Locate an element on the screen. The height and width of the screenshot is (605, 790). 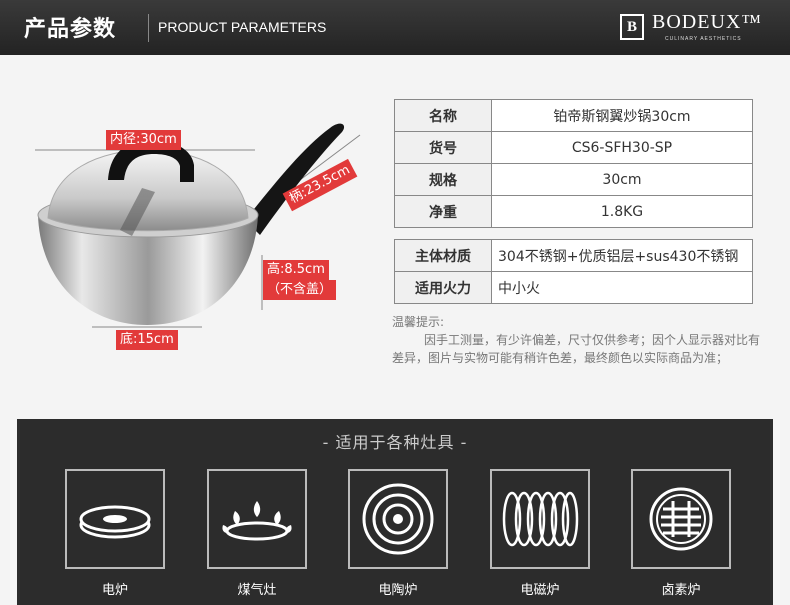
brand-logo-icon: B is located at coordinates (632, 27).